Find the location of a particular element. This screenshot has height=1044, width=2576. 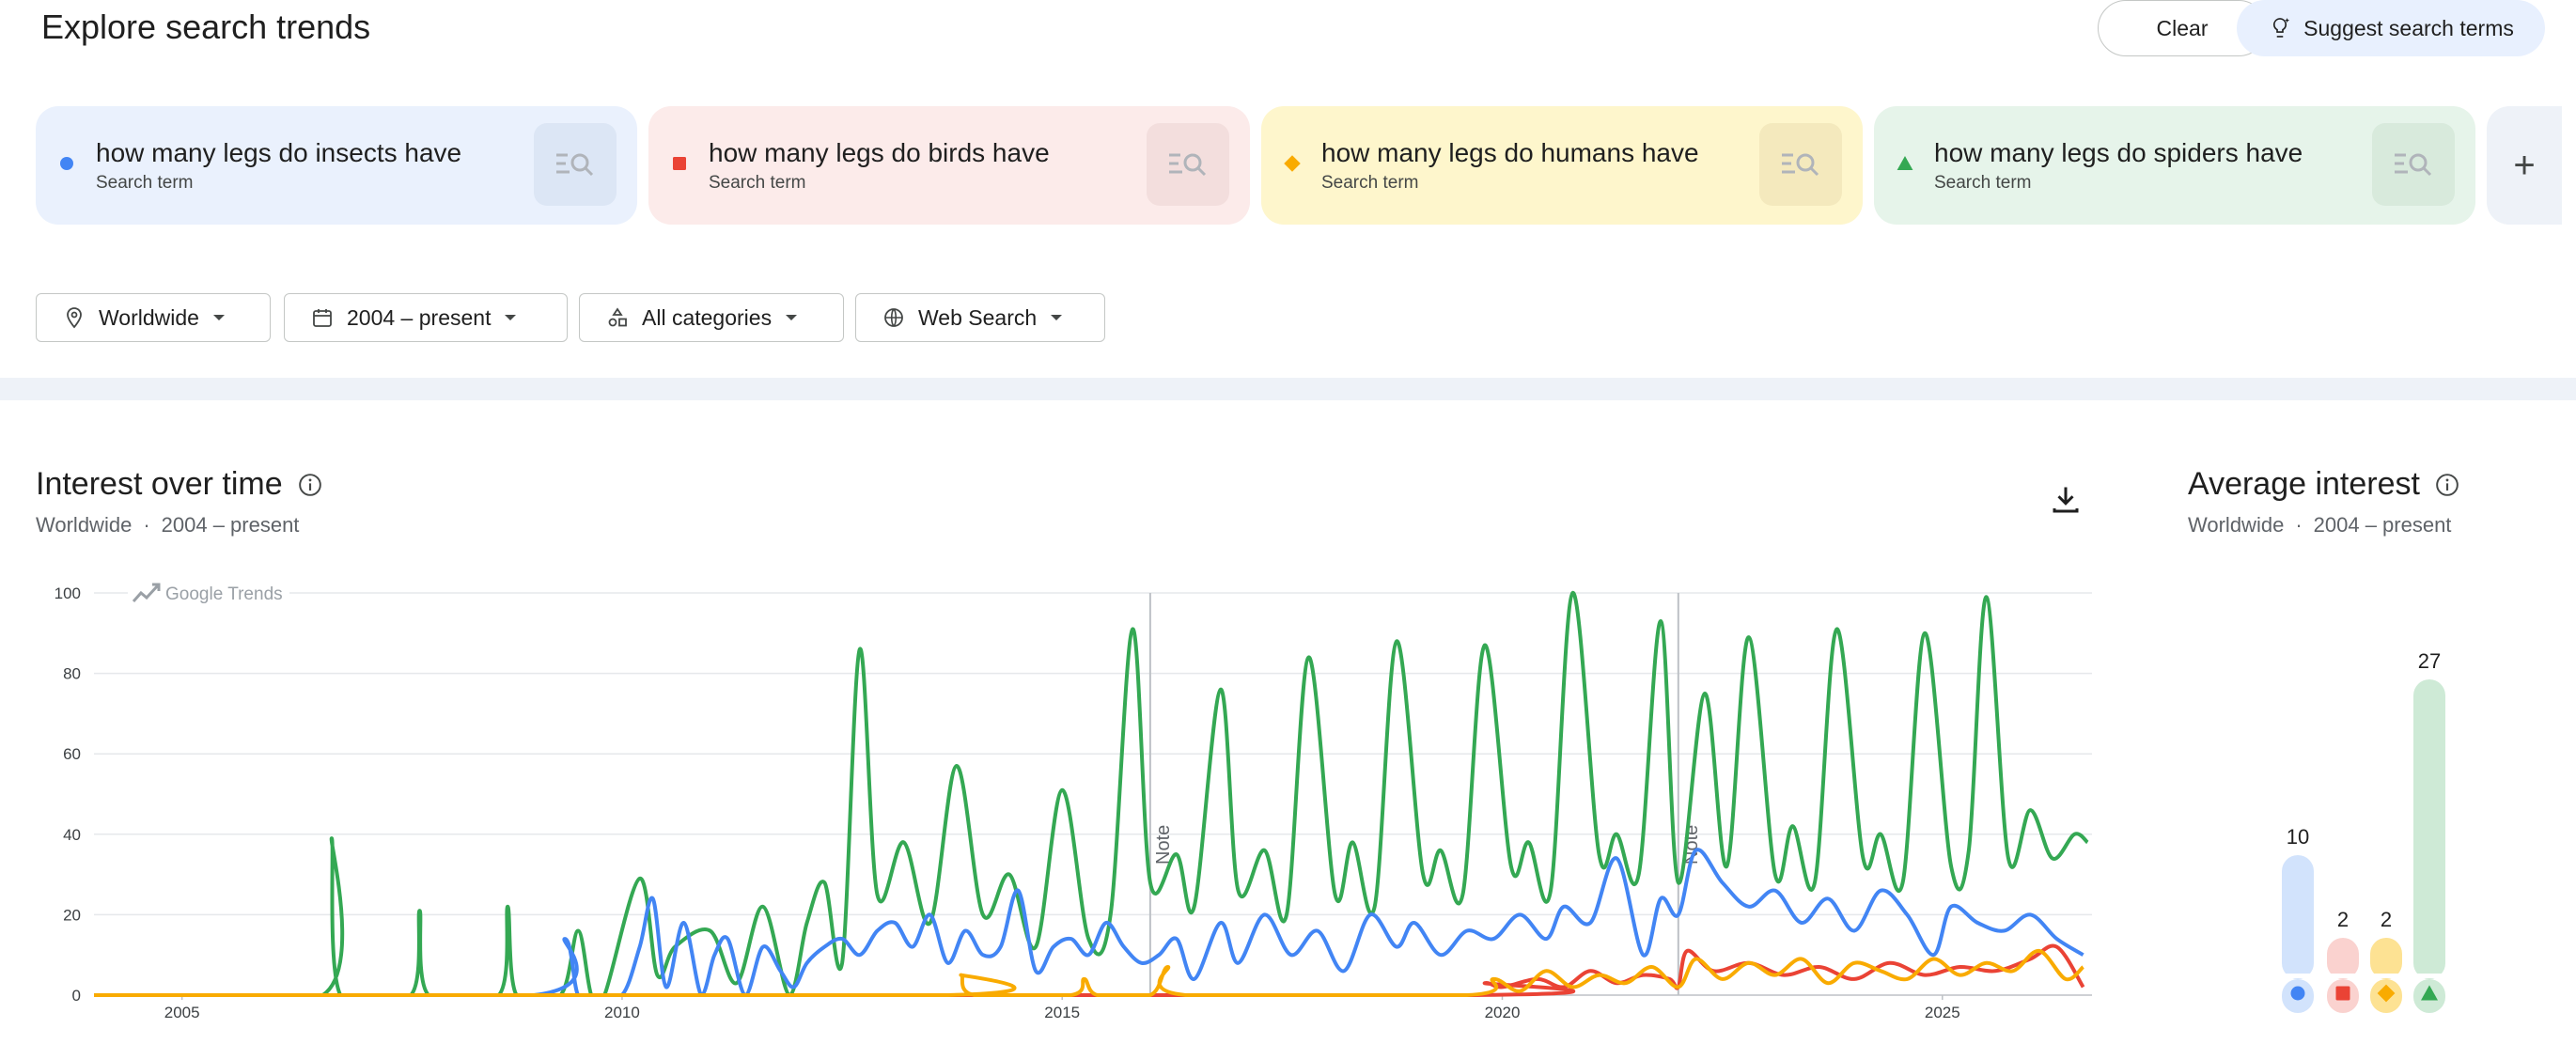

y-tick-label: 40 is located at coordinates (72, 835).